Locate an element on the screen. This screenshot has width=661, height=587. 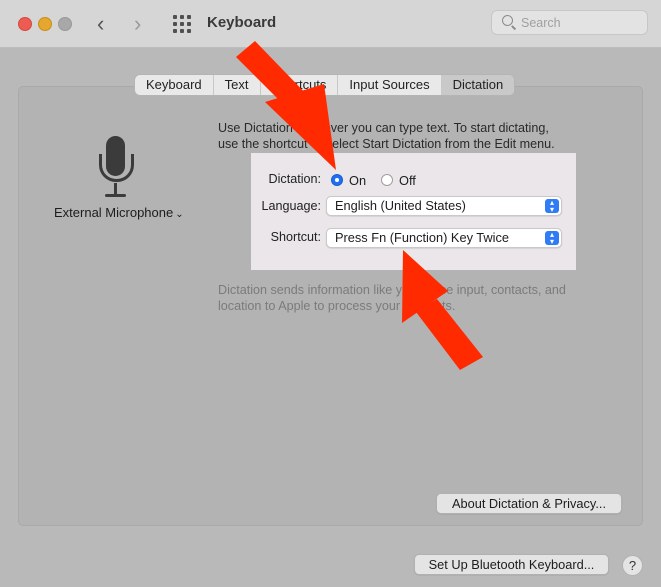
dictation-on-label: On is located at coordinates (357, 180).